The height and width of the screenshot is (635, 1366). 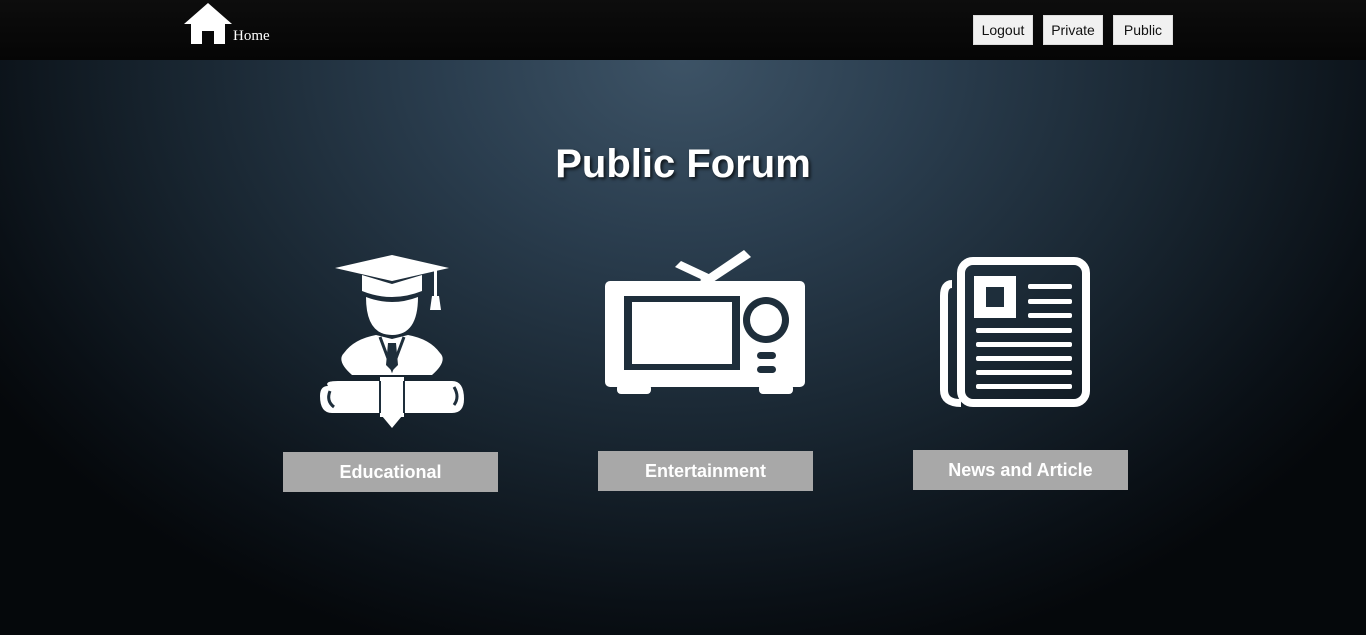 I want to click on newspaper-icon, so click(x=1015, y=332).